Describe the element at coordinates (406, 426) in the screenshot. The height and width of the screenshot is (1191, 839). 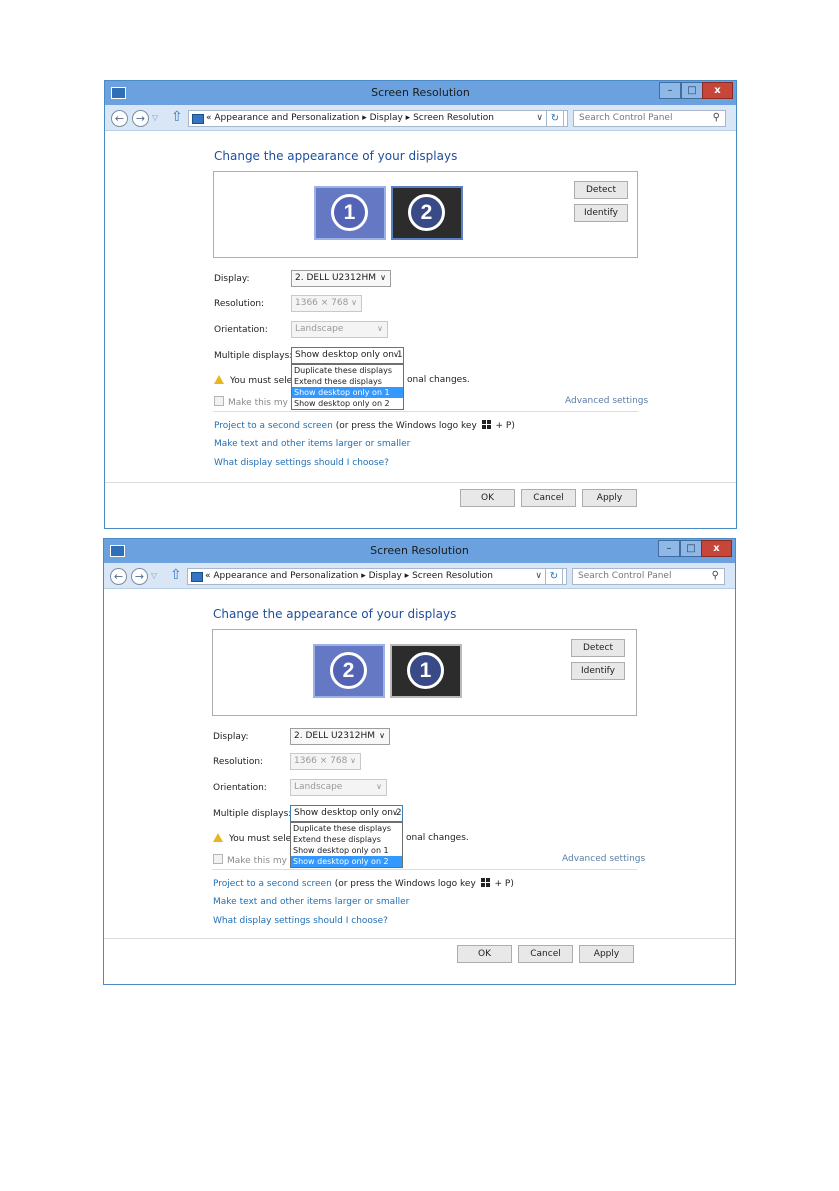
I see `project-hint: (or press the Windows logo key` at that location.